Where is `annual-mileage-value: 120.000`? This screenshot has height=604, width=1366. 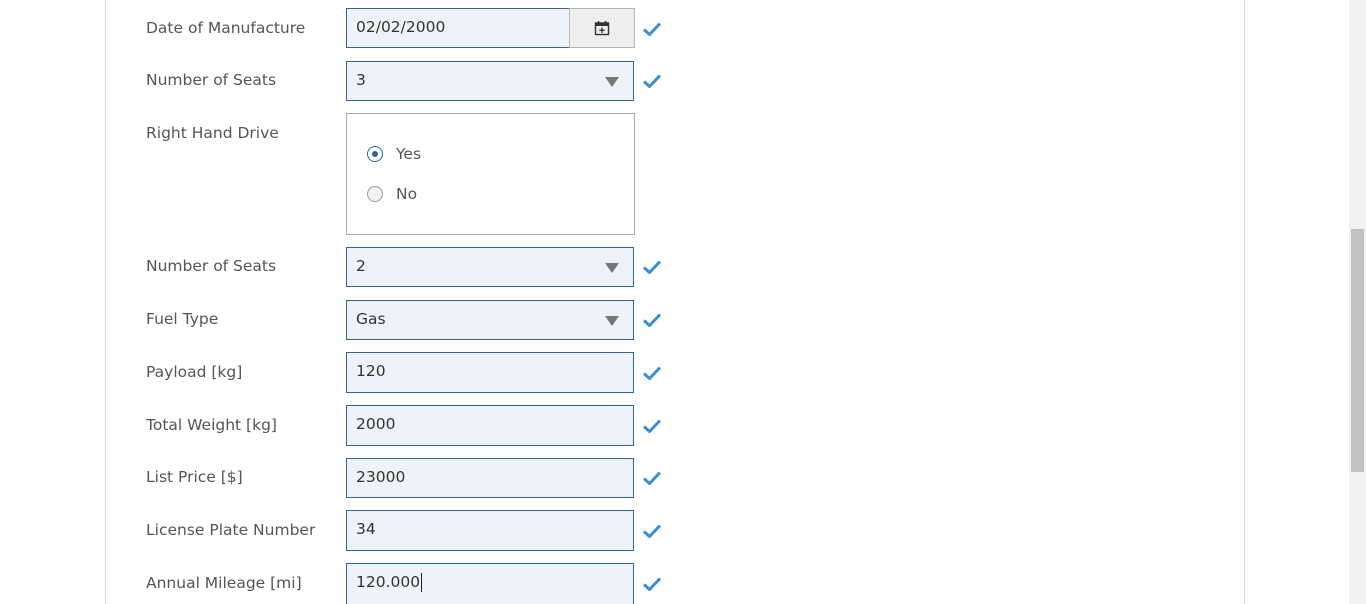 annual-mileage-value: 120.000 is located at coordinates (388, 582).